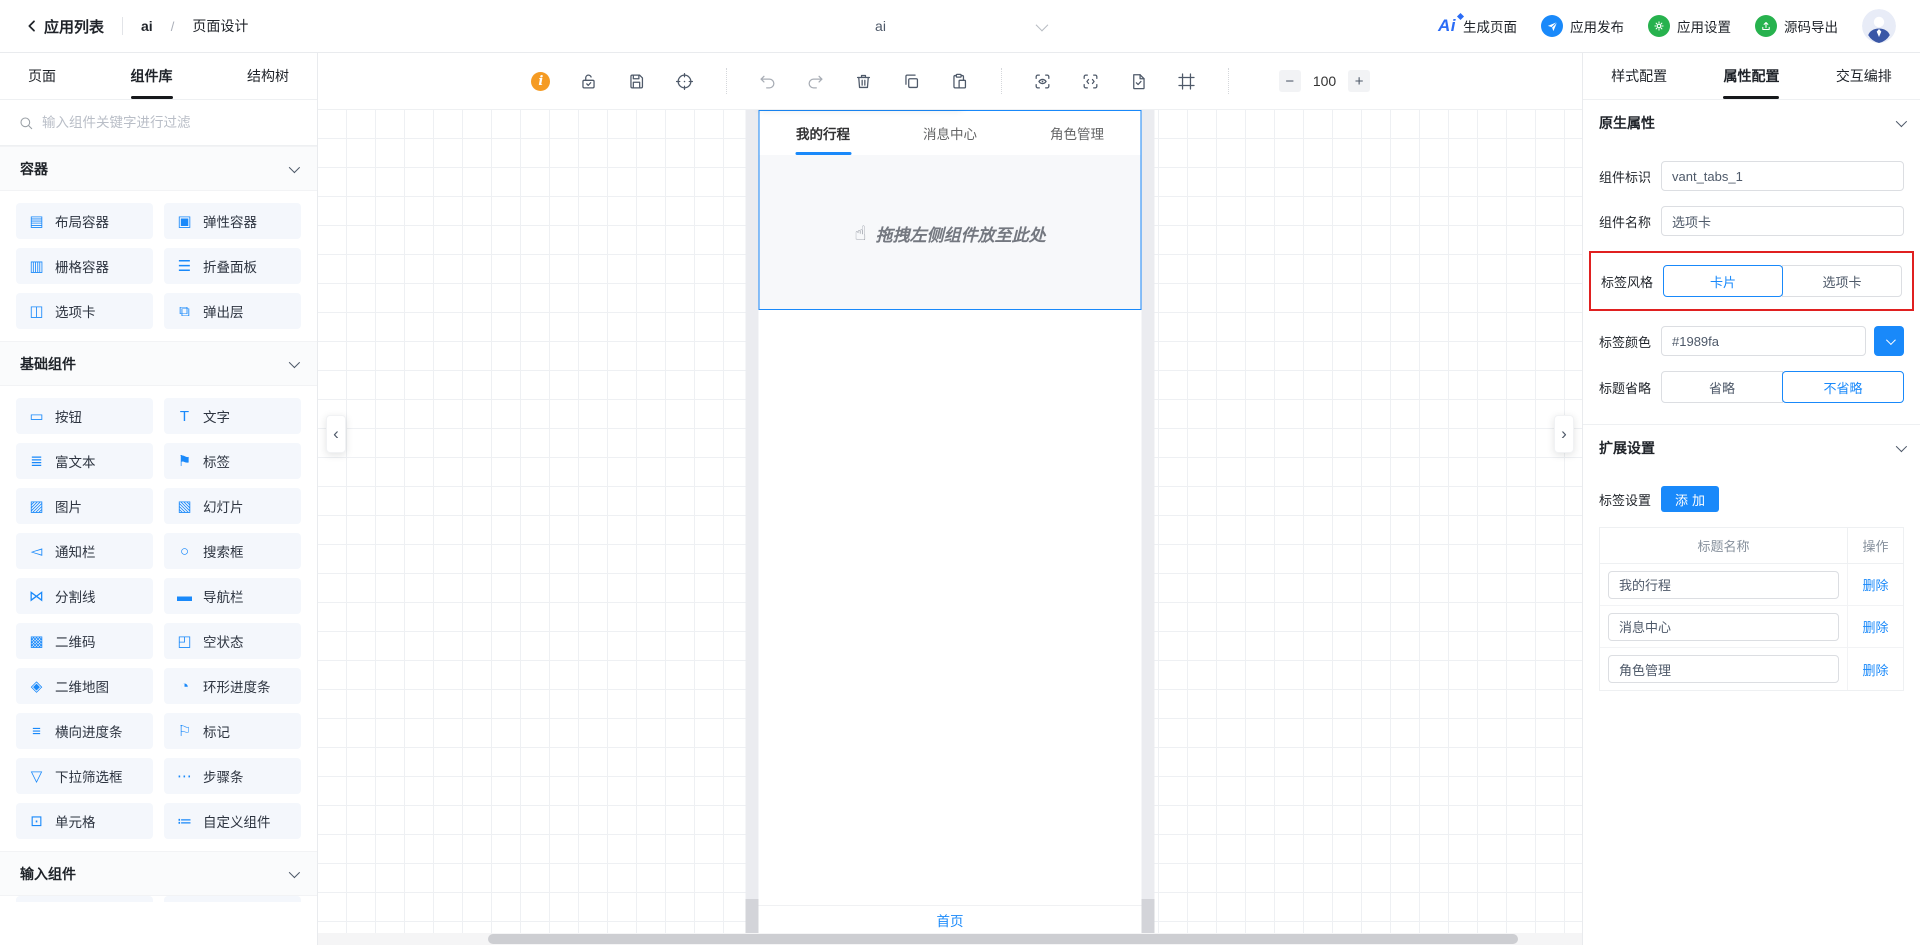 Image resolution: width=1920 pixels, height=945 pixels. I want to click on collapse-right-panel-handle: ›, so click(1564, 434).